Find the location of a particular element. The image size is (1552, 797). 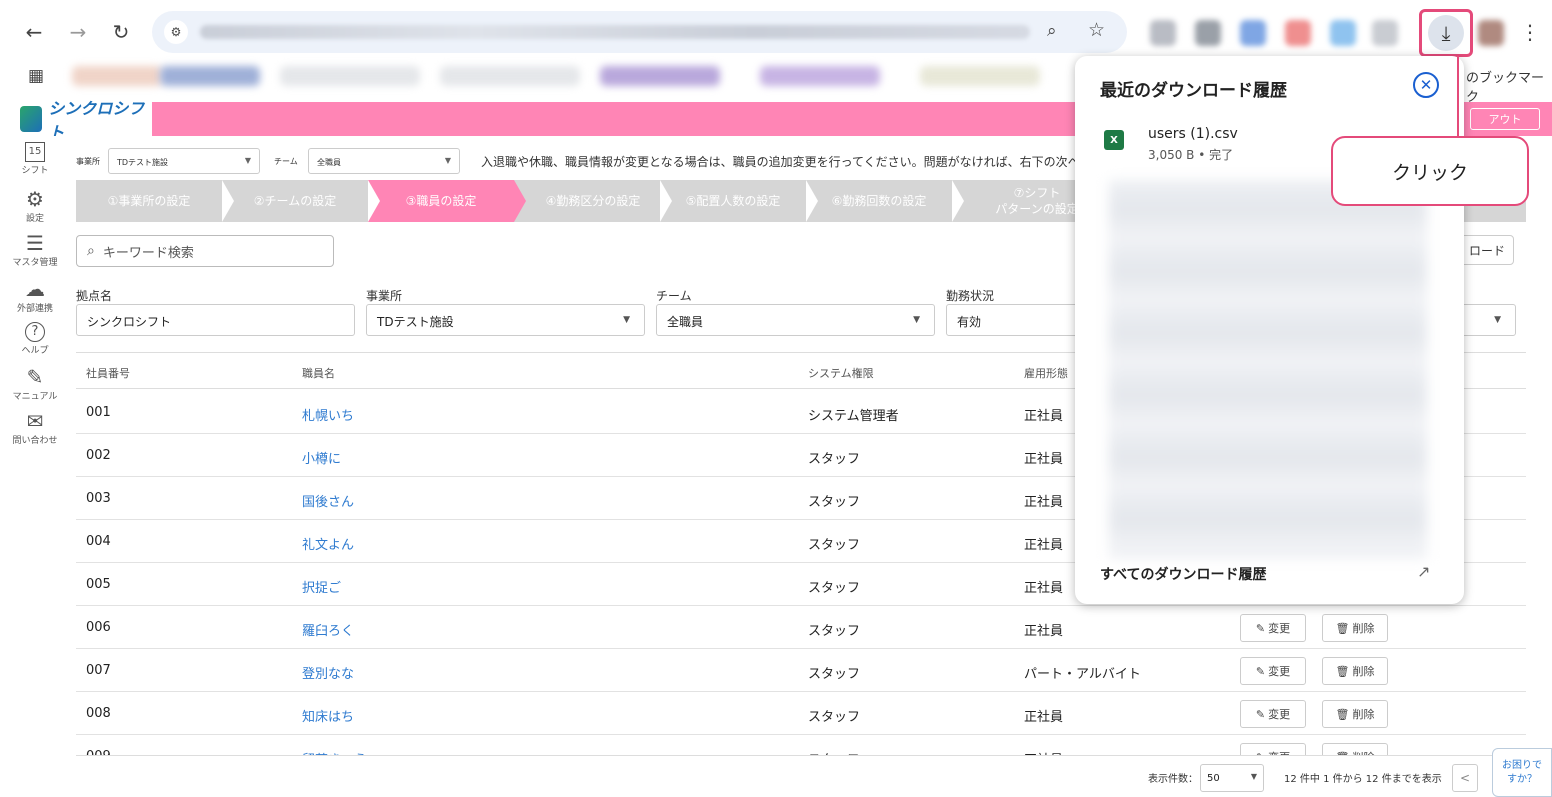

search-input: ⌕ キーワード検索 is located at coordinates (205, 251).